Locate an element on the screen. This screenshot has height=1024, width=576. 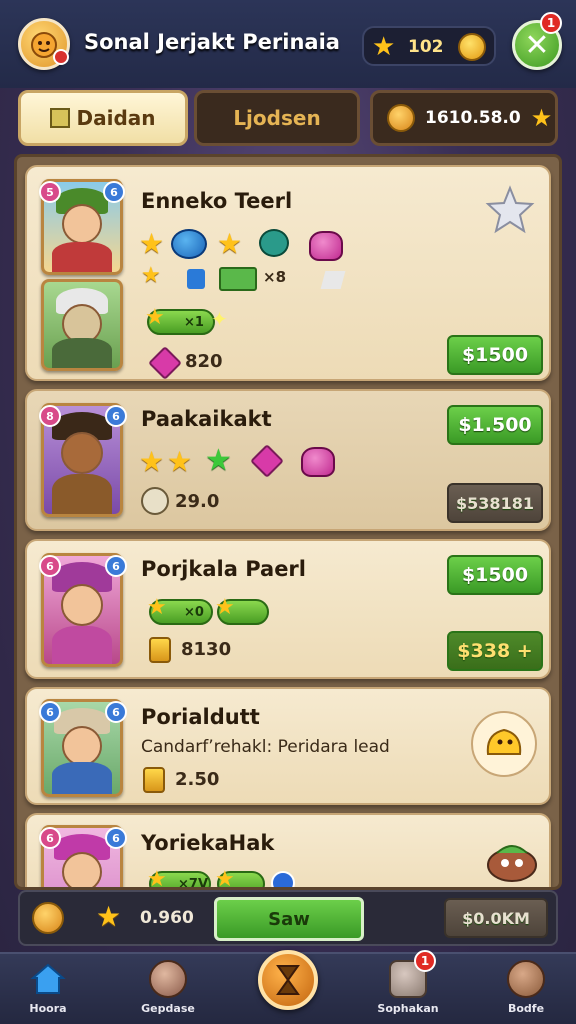
nav-home: Hoora is located at coordinates (48, 992).